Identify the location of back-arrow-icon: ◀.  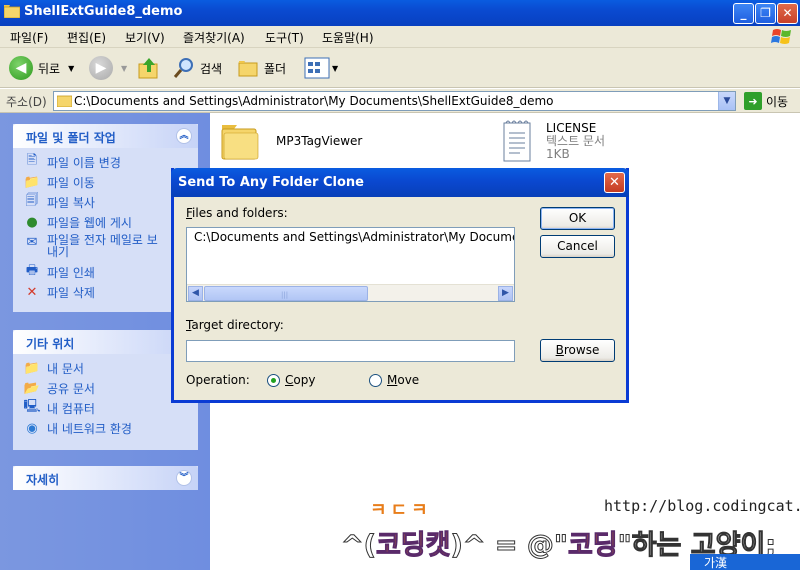
(21, 68).